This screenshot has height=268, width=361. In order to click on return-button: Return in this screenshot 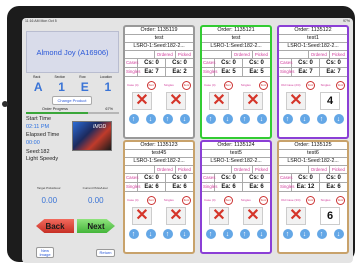, I will do `click(105, 253)`.